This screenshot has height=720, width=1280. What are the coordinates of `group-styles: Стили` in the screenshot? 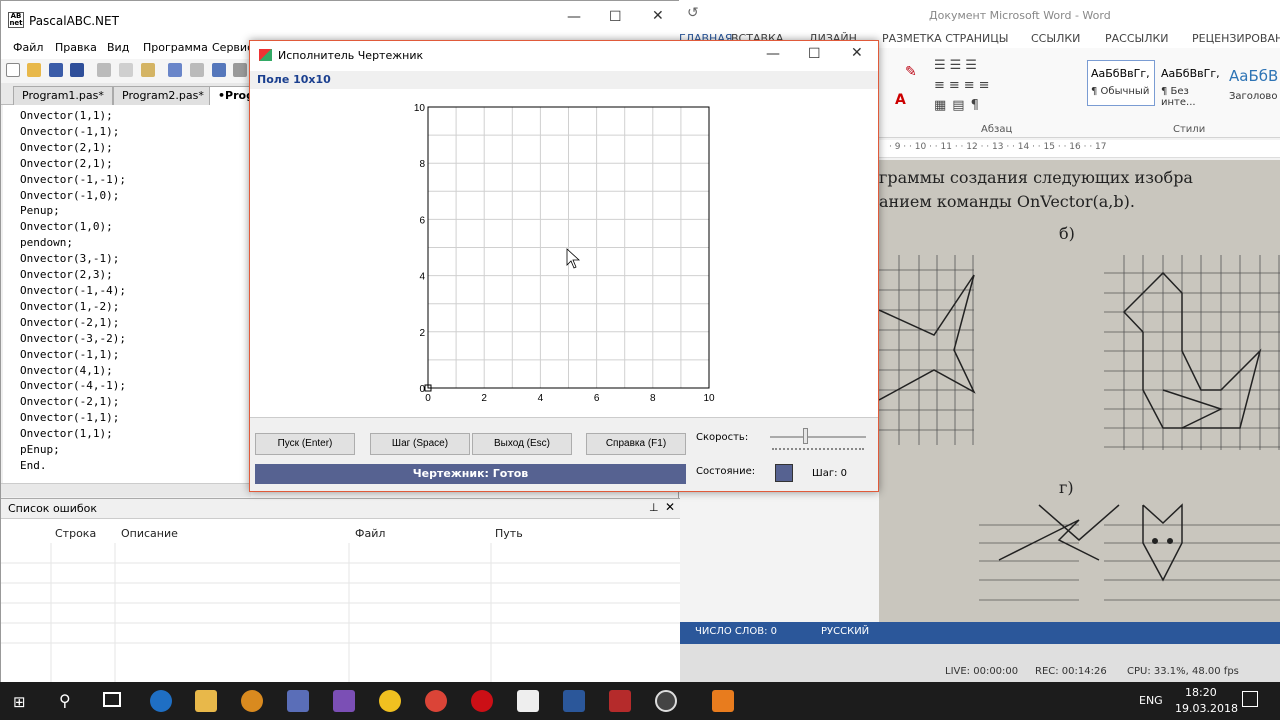 It's located at (1189, 129).